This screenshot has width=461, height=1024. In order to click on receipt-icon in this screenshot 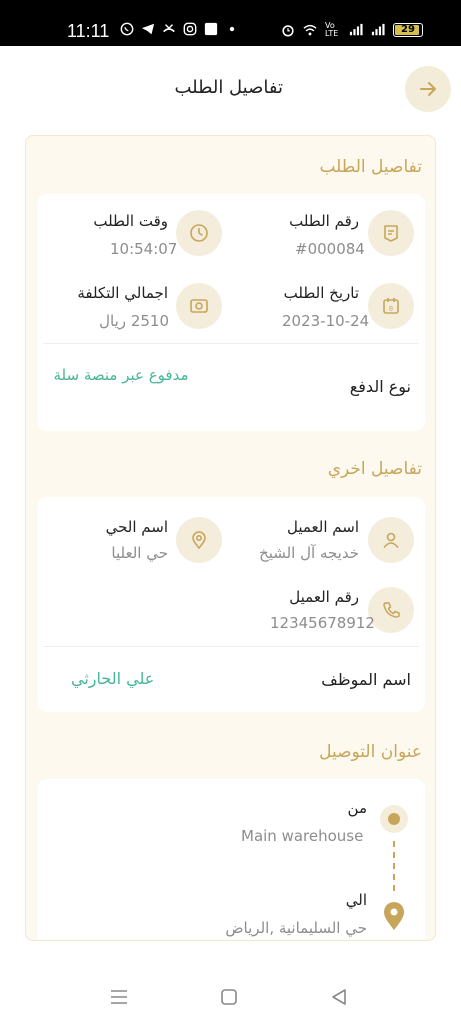, I will do `click(391, 233)`.